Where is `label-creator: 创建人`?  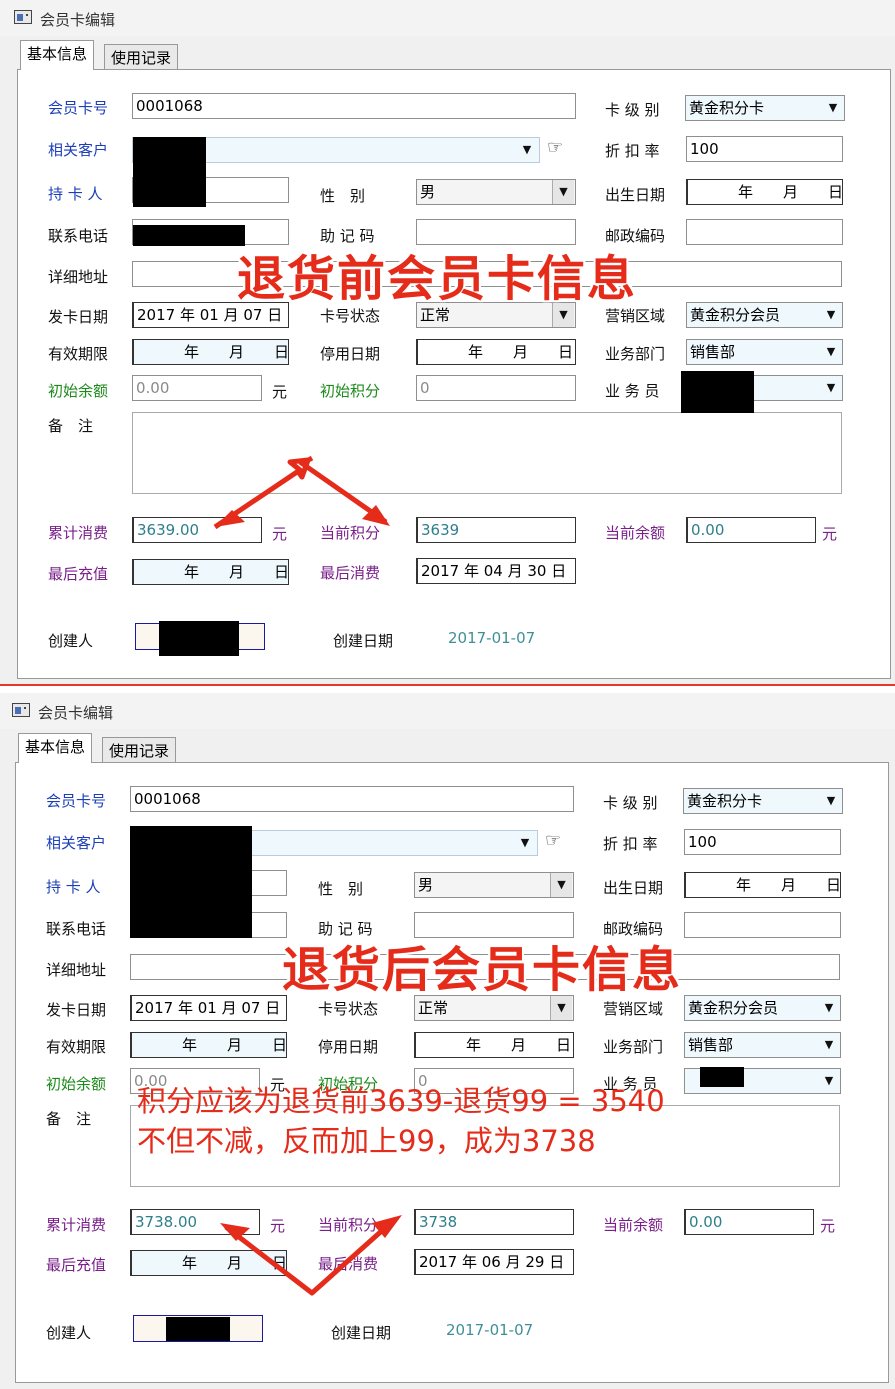
label-creator: 创建人 is located at coordinates (71, 641).